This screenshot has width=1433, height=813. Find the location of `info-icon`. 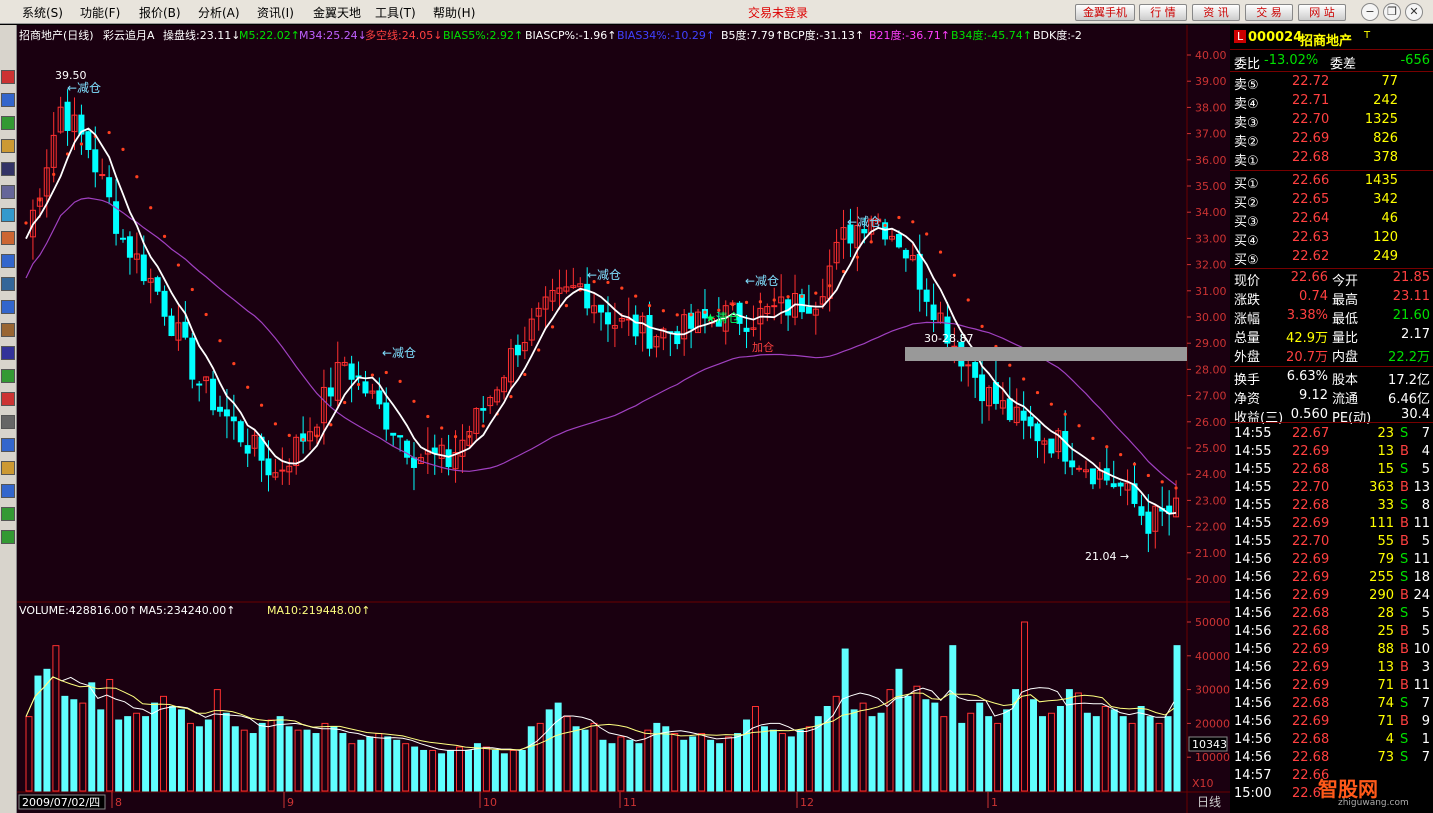

info-icon is located at coordinates (8, 215).